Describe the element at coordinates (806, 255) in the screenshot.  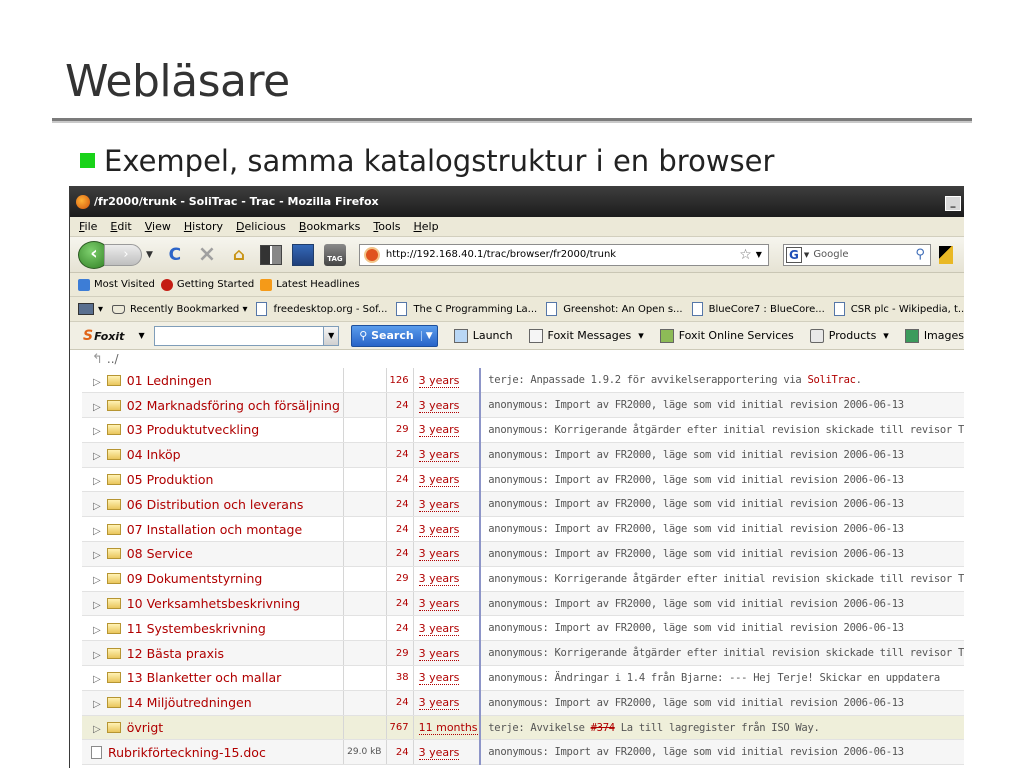
I see `search-engine-dropdown-icon: ▼` at that location.